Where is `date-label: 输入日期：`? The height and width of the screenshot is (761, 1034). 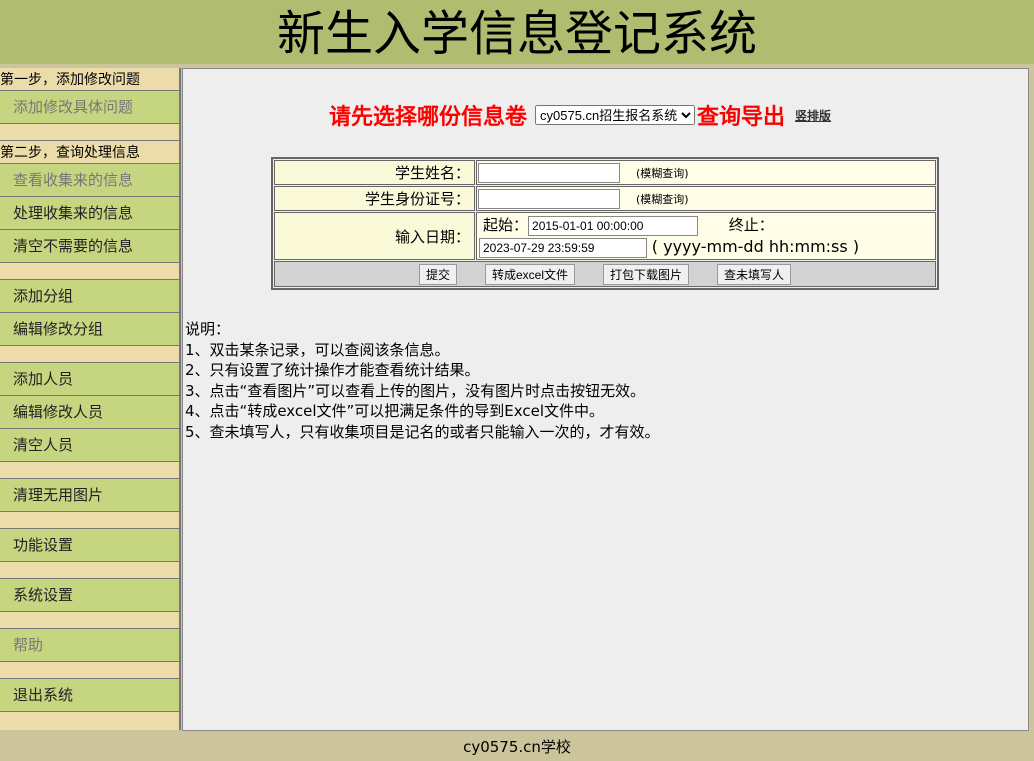
date-label: 输入日期： is located at coordinates (374, 236).